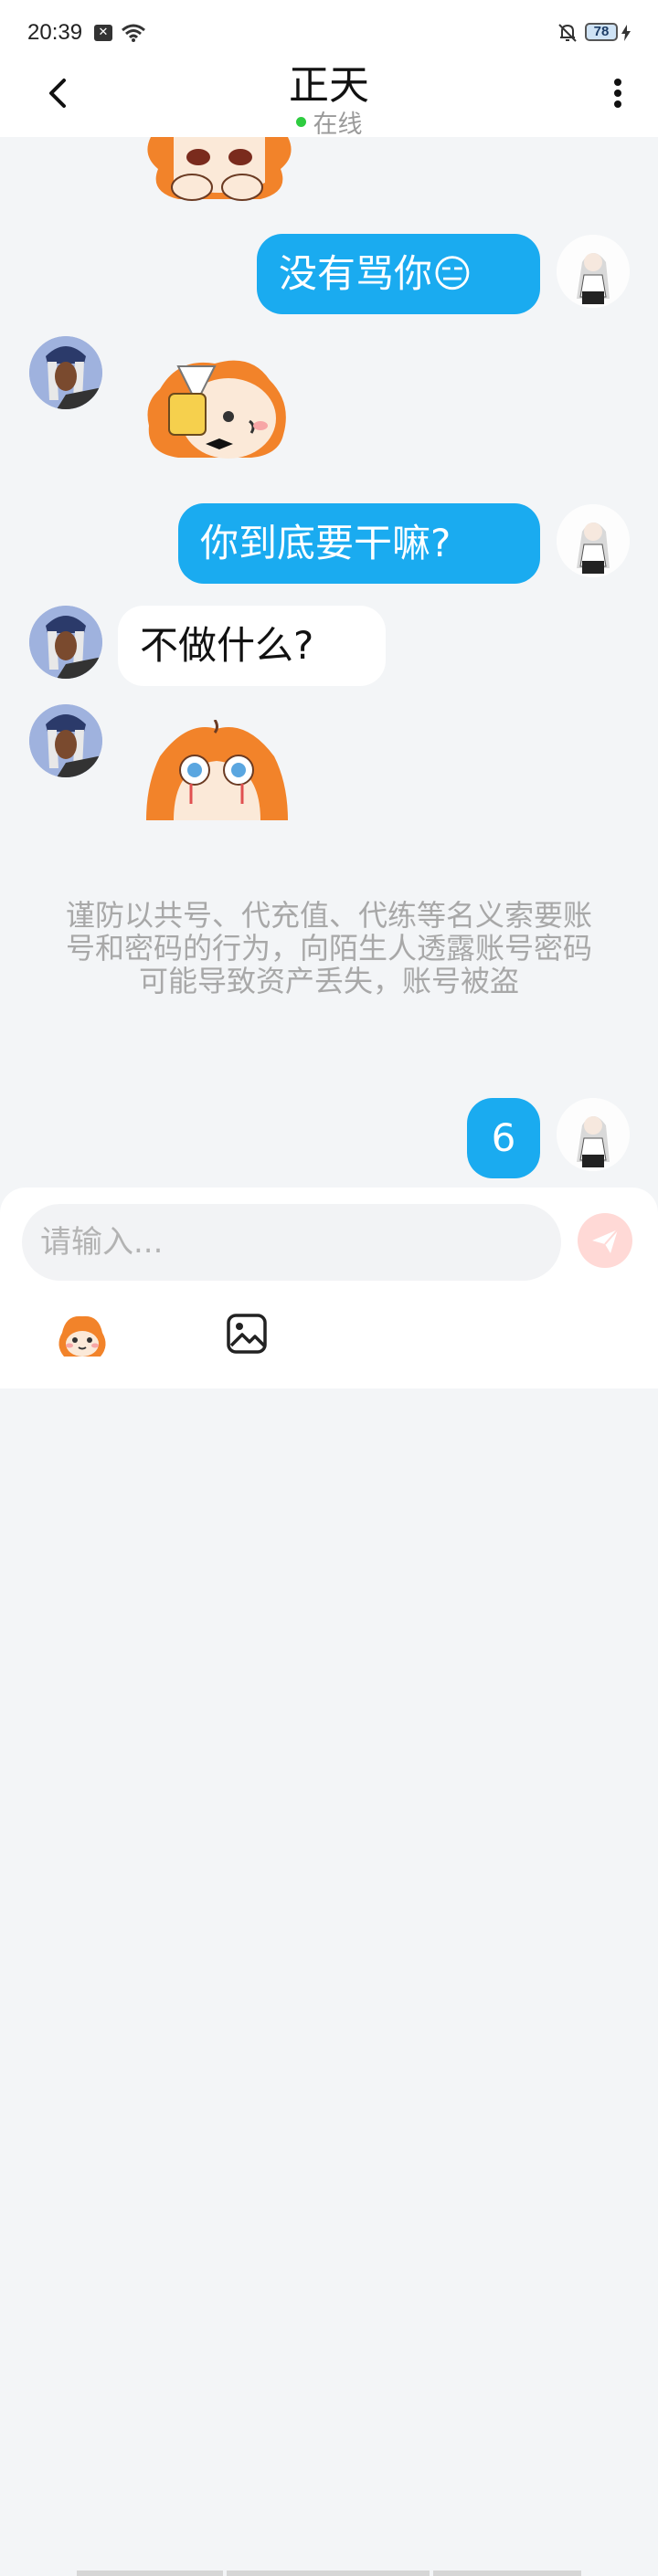  I want to click on online-dot-icon, so click(300, 122).